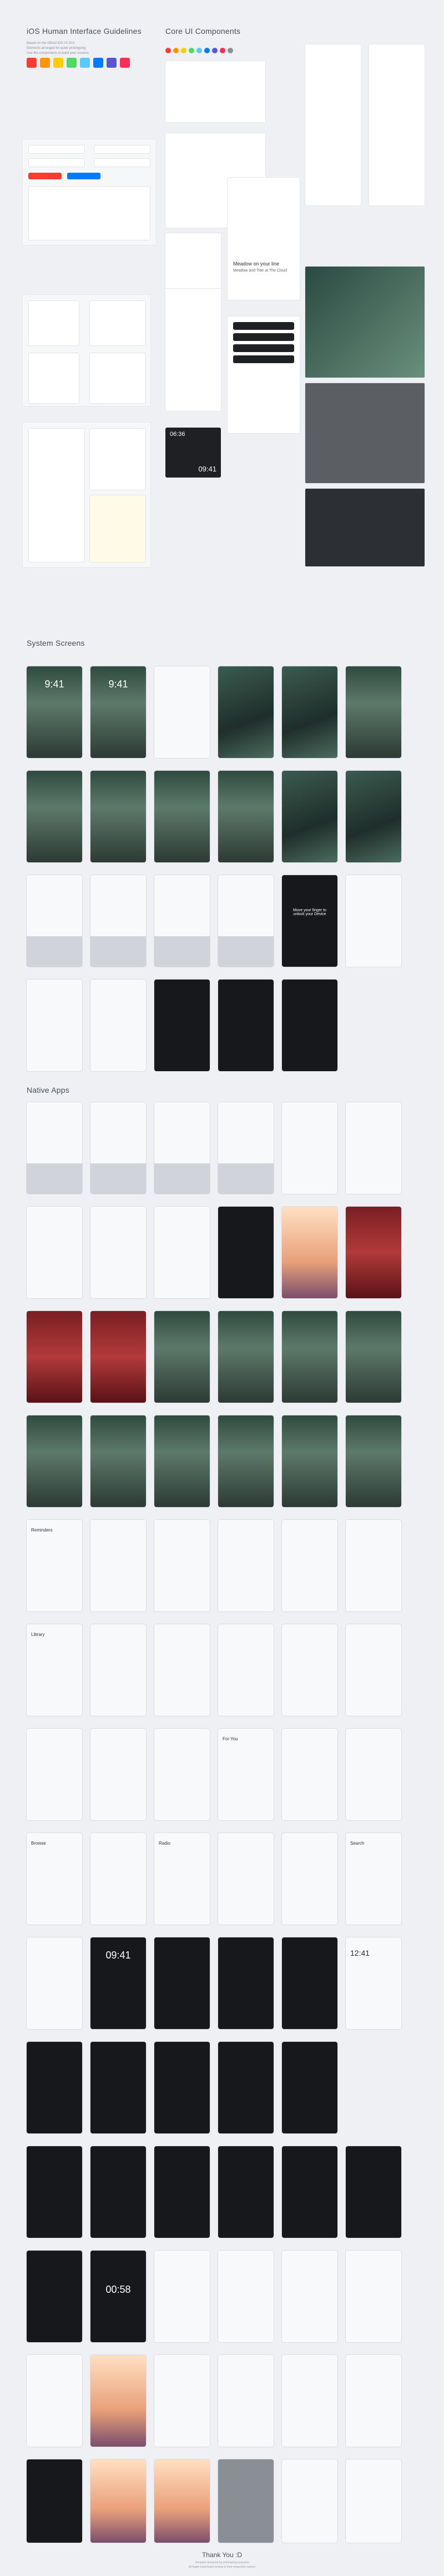 This screenshot has height=2576, width=444. I want to click on countdown-time: 00:58, so click(118, 2289).